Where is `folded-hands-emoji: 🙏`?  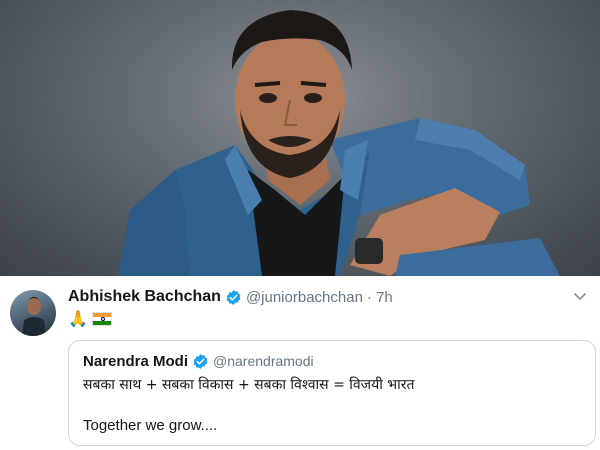 folded-hands-emoji: 🙏 is located at coordinates (78, 318).